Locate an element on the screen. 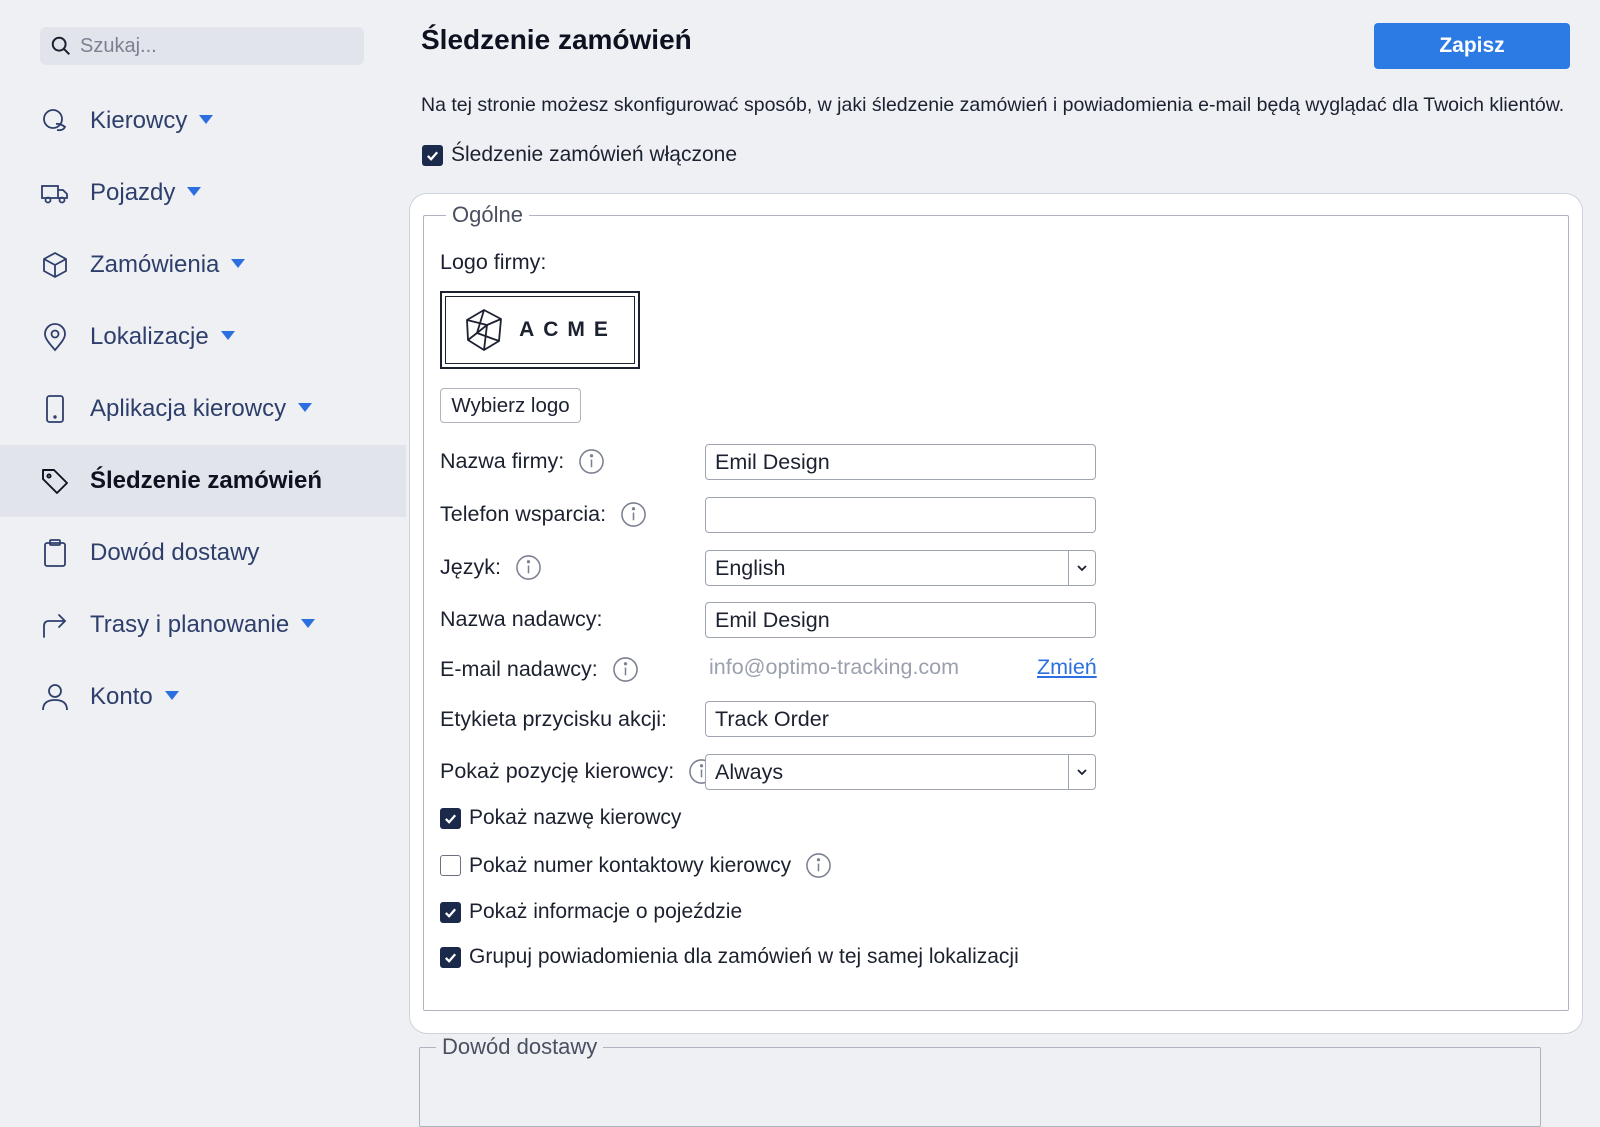 The height and width of the screenshot is (1127, 1600). support-phone-input is located at coordinates (900, 515).